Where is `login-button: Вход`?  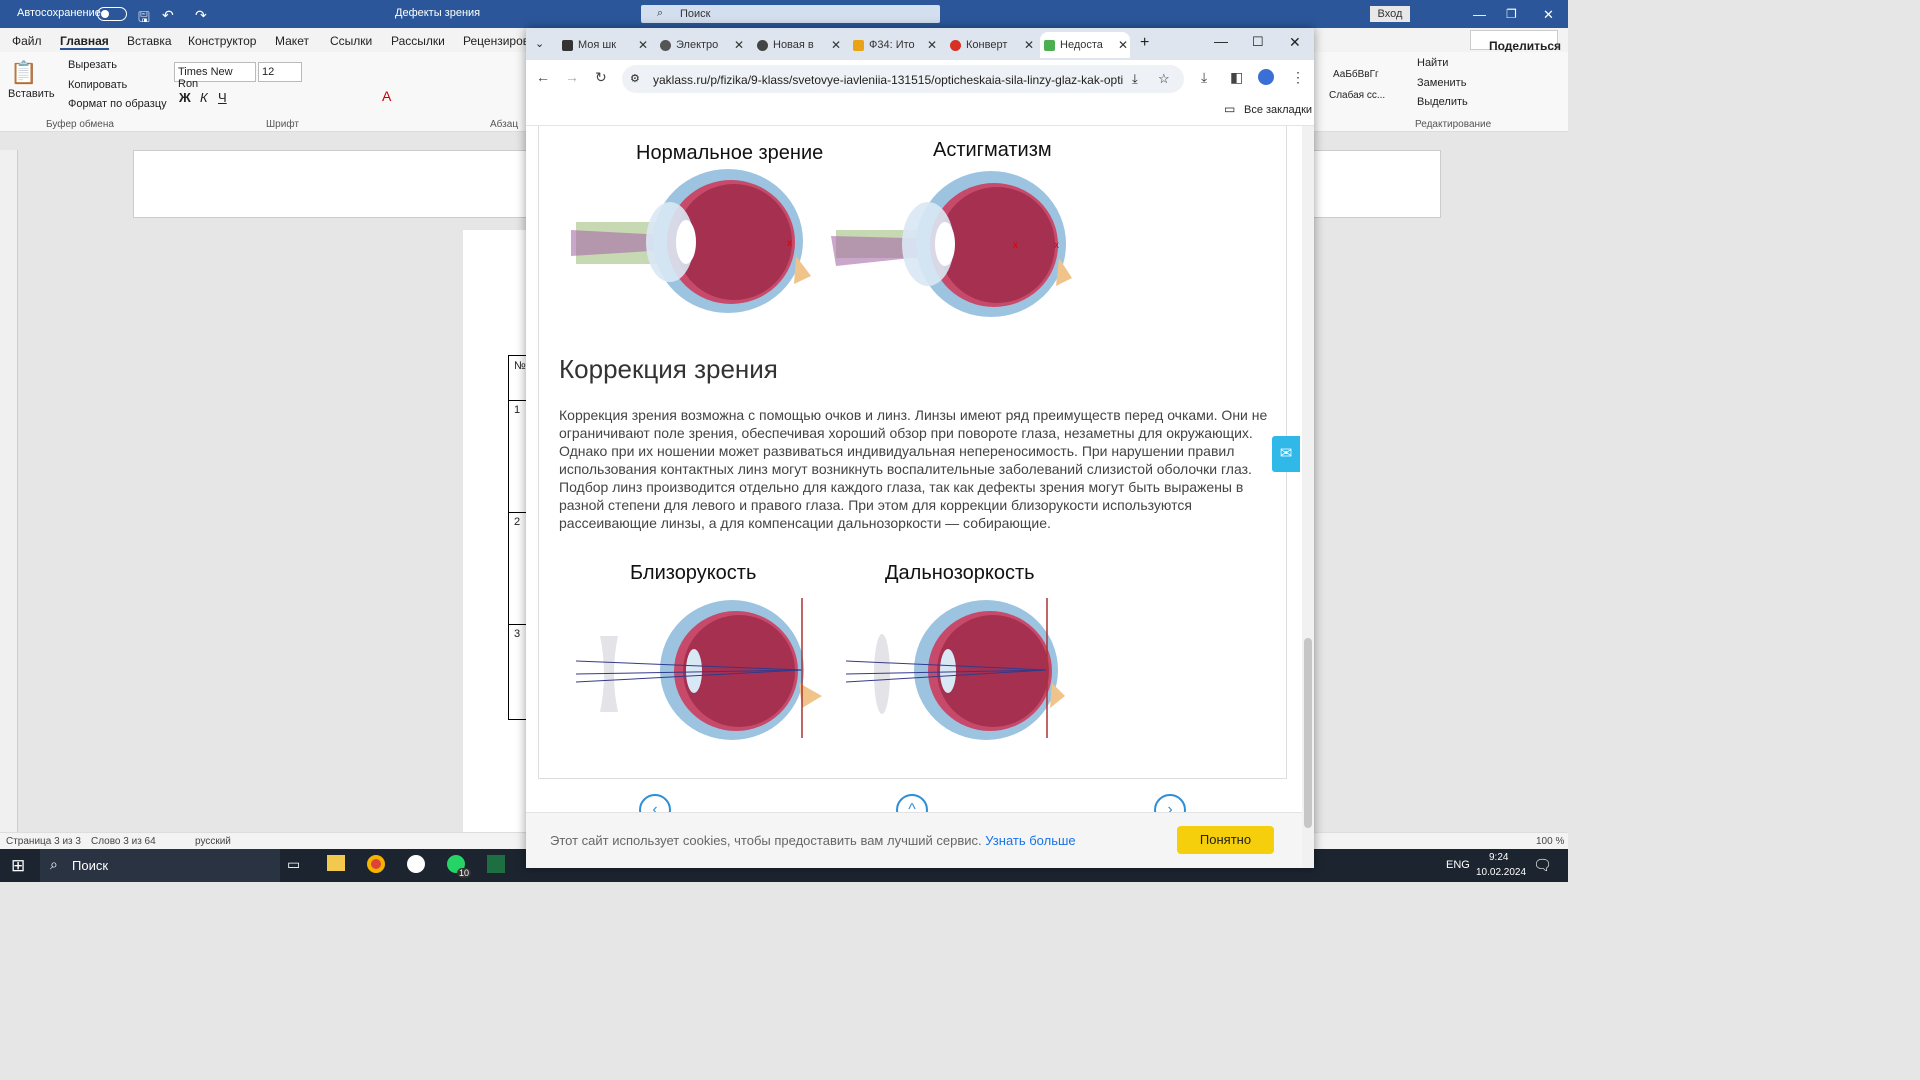
login-button: Вход is located at coordinates (1390, 14).